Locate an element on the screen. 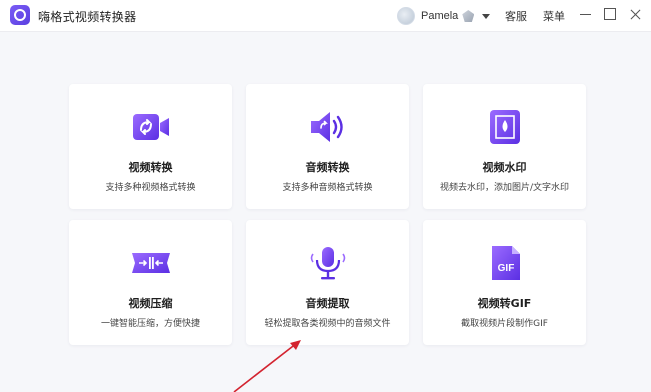 The height and width of the screenshot is (392, 651). compress-icon is located at coordinates (150, 263).